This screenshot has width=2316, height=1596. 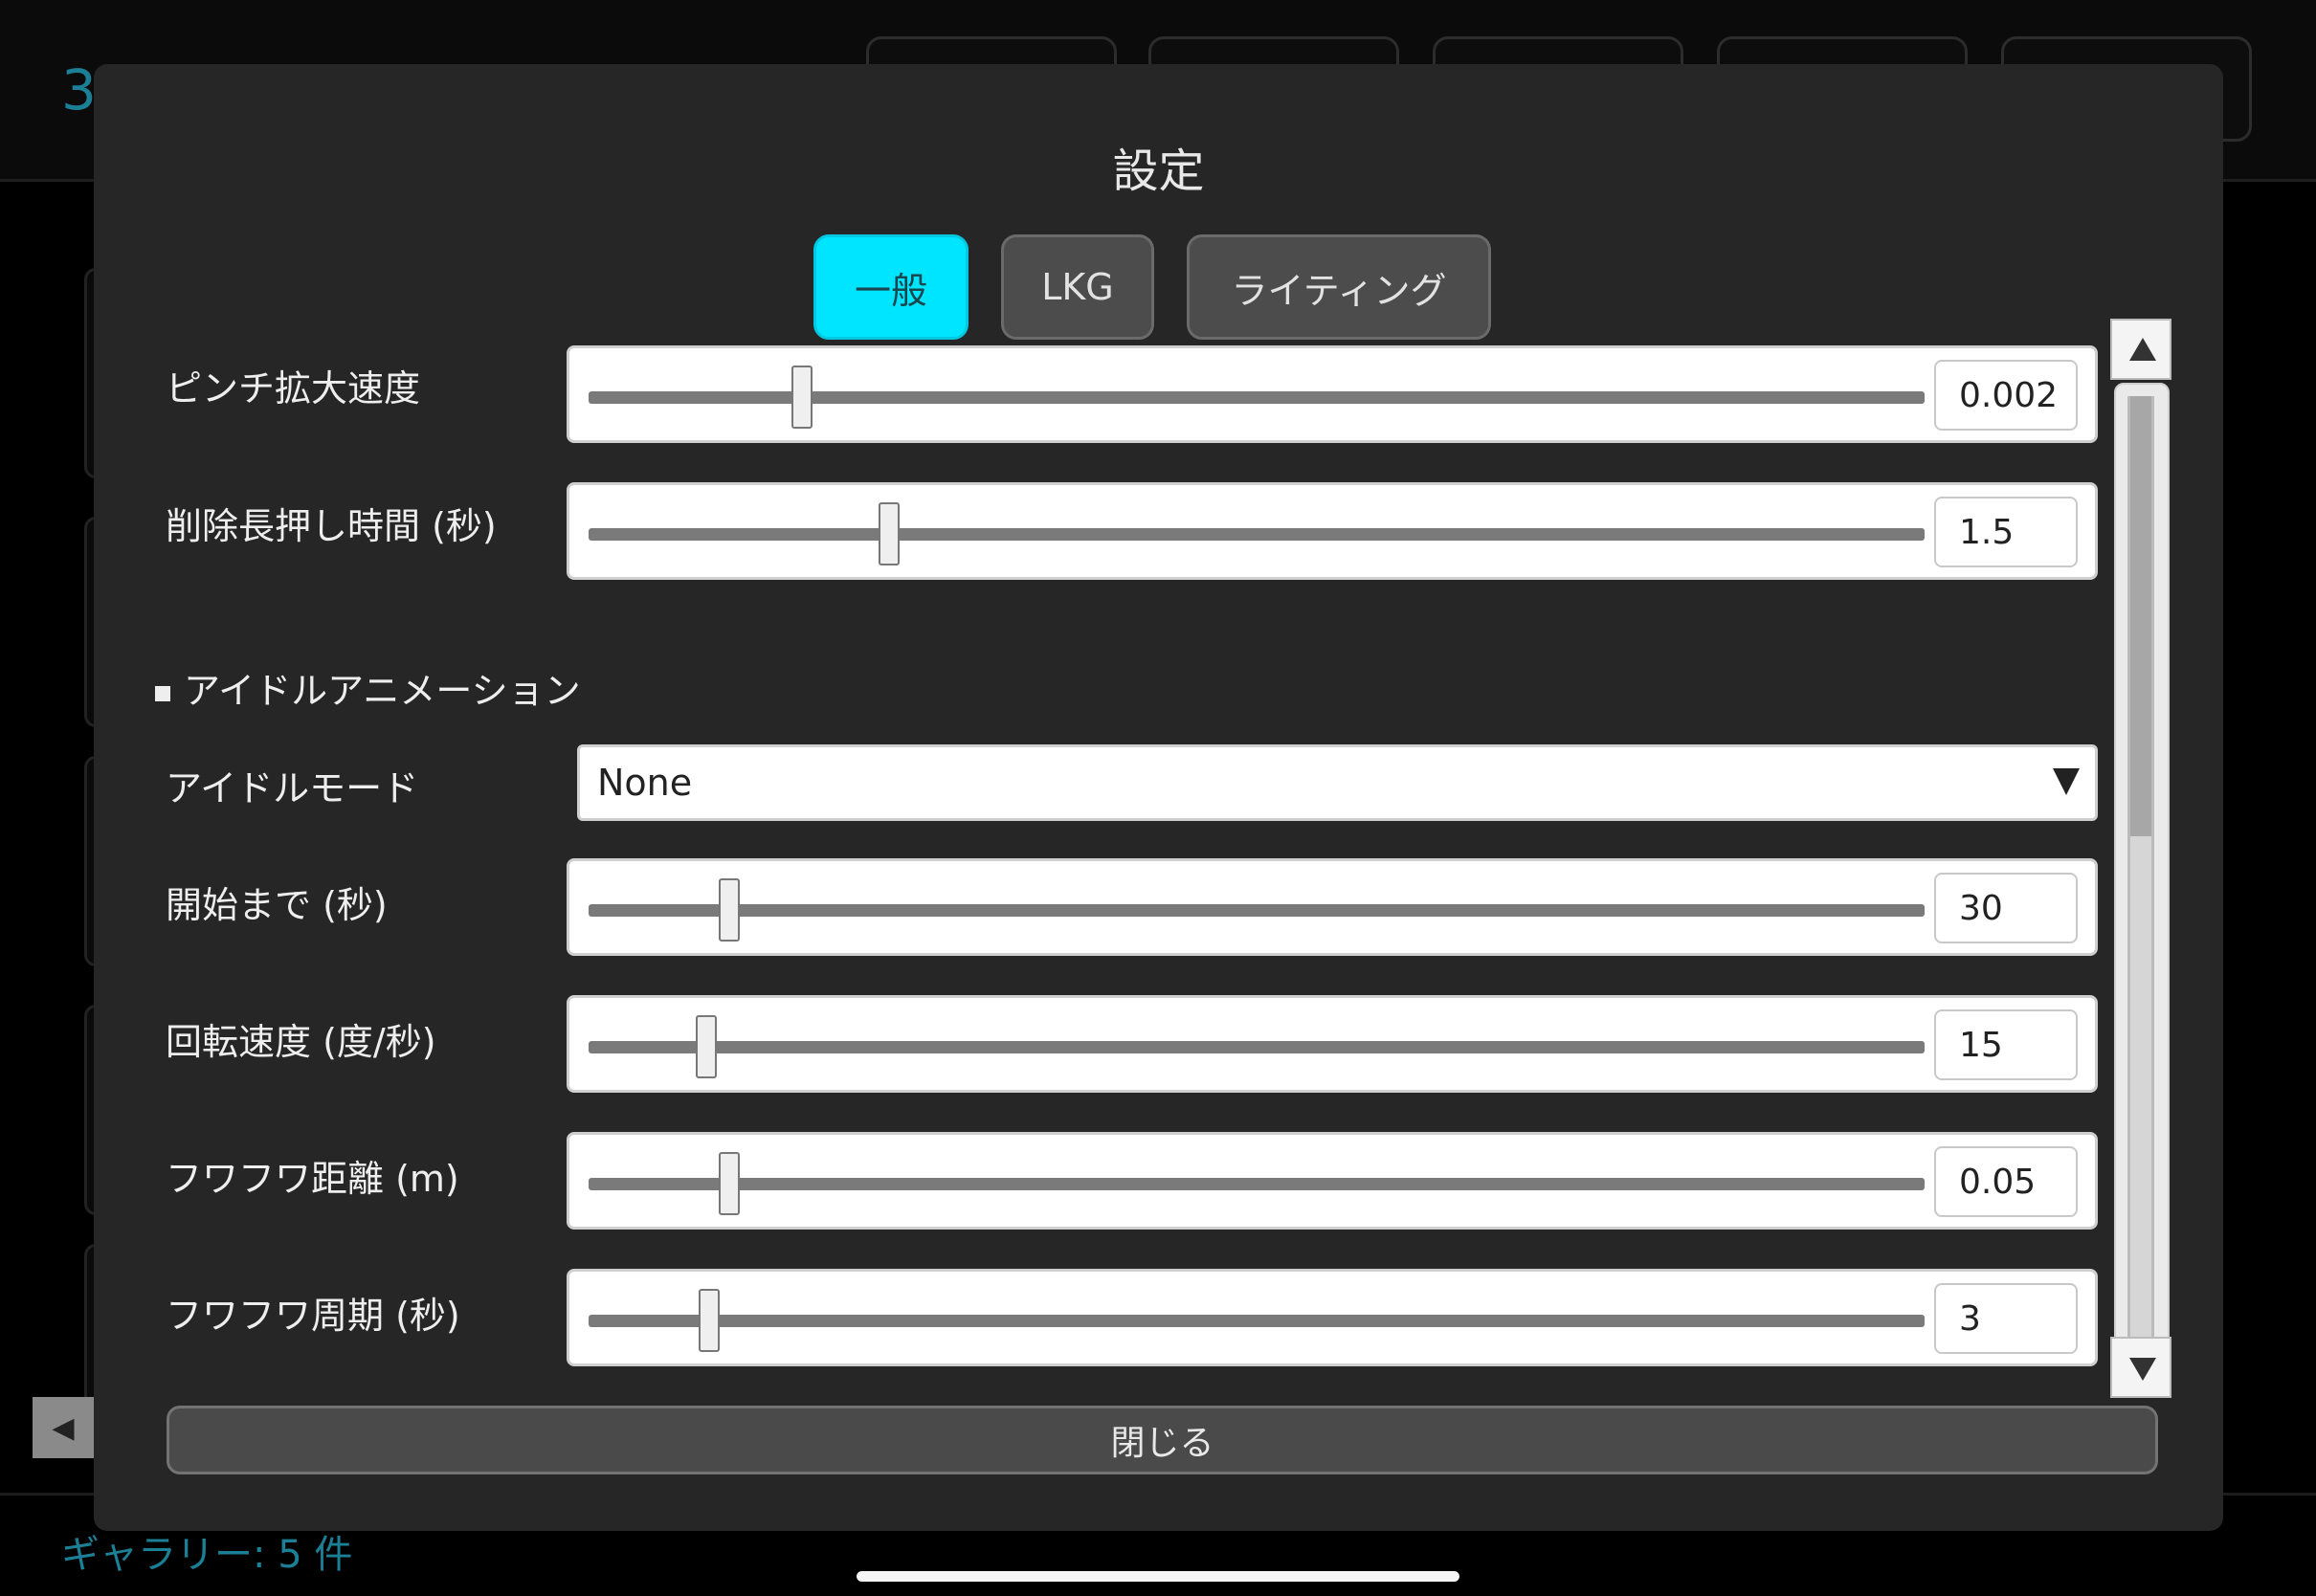 What do you see at coordinates (2006, 396) in the screenshot?
I see `pinch-zoom-speed-value: 0.002` at bounding box center [2006, 396].